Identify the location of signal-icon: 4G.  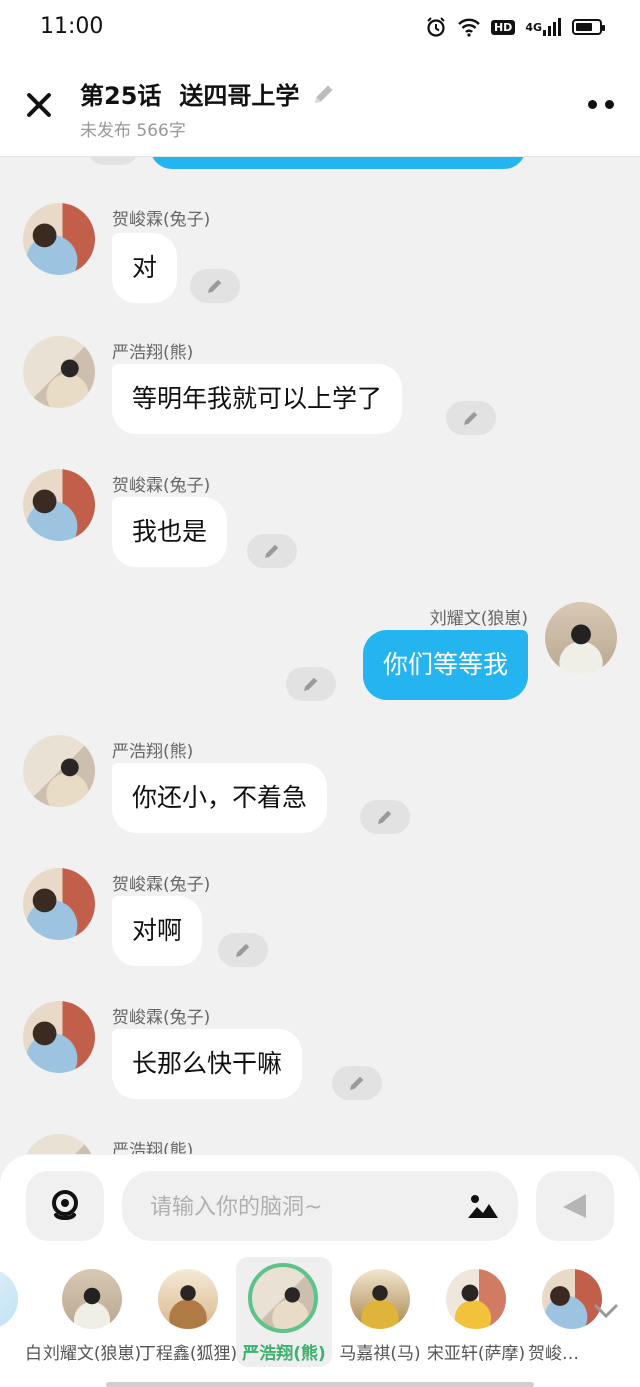
(543, 27).